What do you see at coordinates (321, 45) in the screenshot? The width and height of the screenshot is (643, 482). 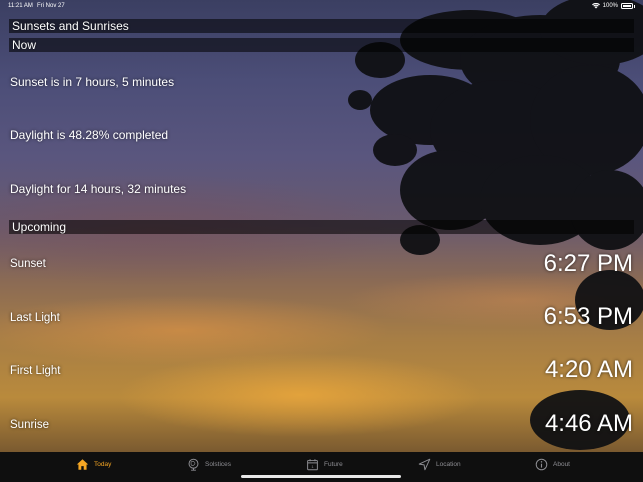 I see `now-section-header: Now` at bounding box center [321, 45].